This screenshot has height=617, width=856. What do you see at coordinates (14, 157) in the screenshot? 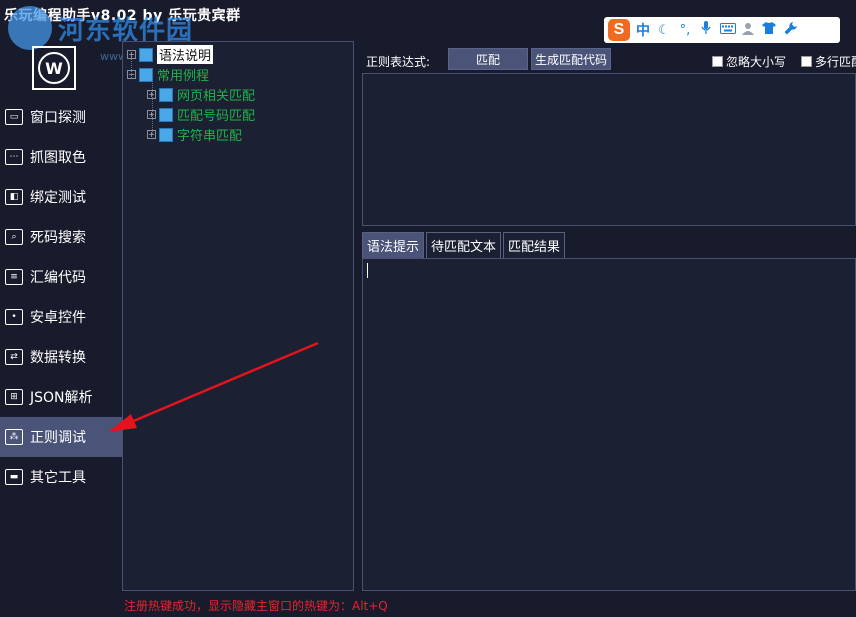
I see `screenshot-color-icon: ⋯` at bounding box center [14, 157].